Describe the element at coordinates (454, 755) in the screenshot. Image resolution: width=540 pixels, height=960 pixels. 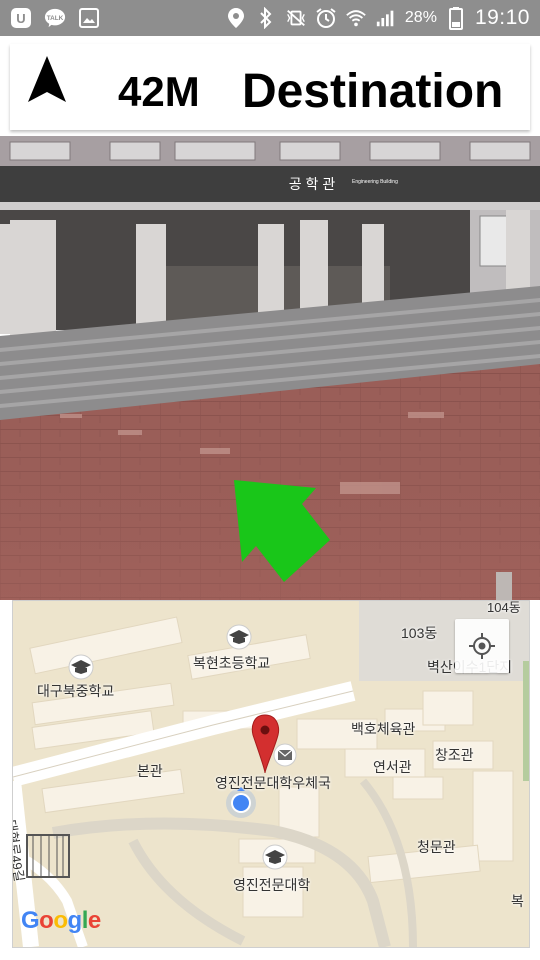
I see `map-label-changjo-hall: 창조관` at that location.